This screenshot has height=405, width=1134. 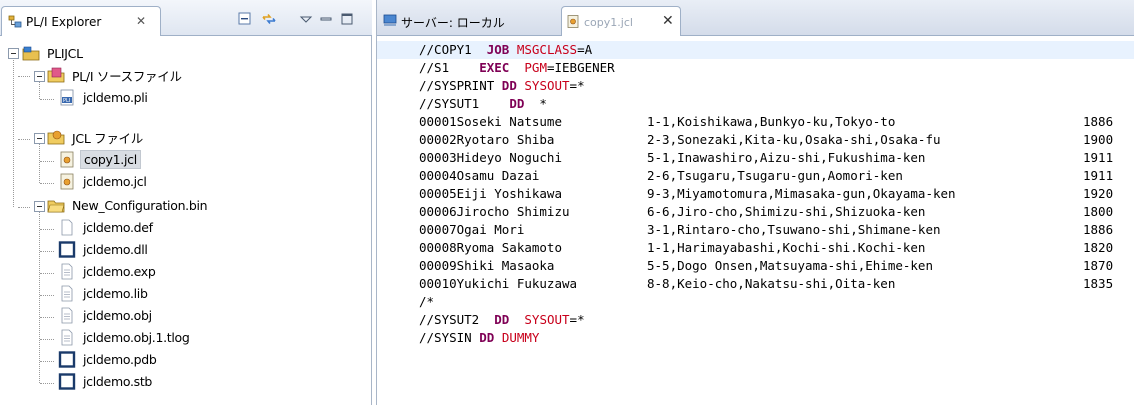 What do you see at coordinates (13, 53) in the screenshot?
I see `collapse-toggle-plijcl` at bounding box center [13, 53].